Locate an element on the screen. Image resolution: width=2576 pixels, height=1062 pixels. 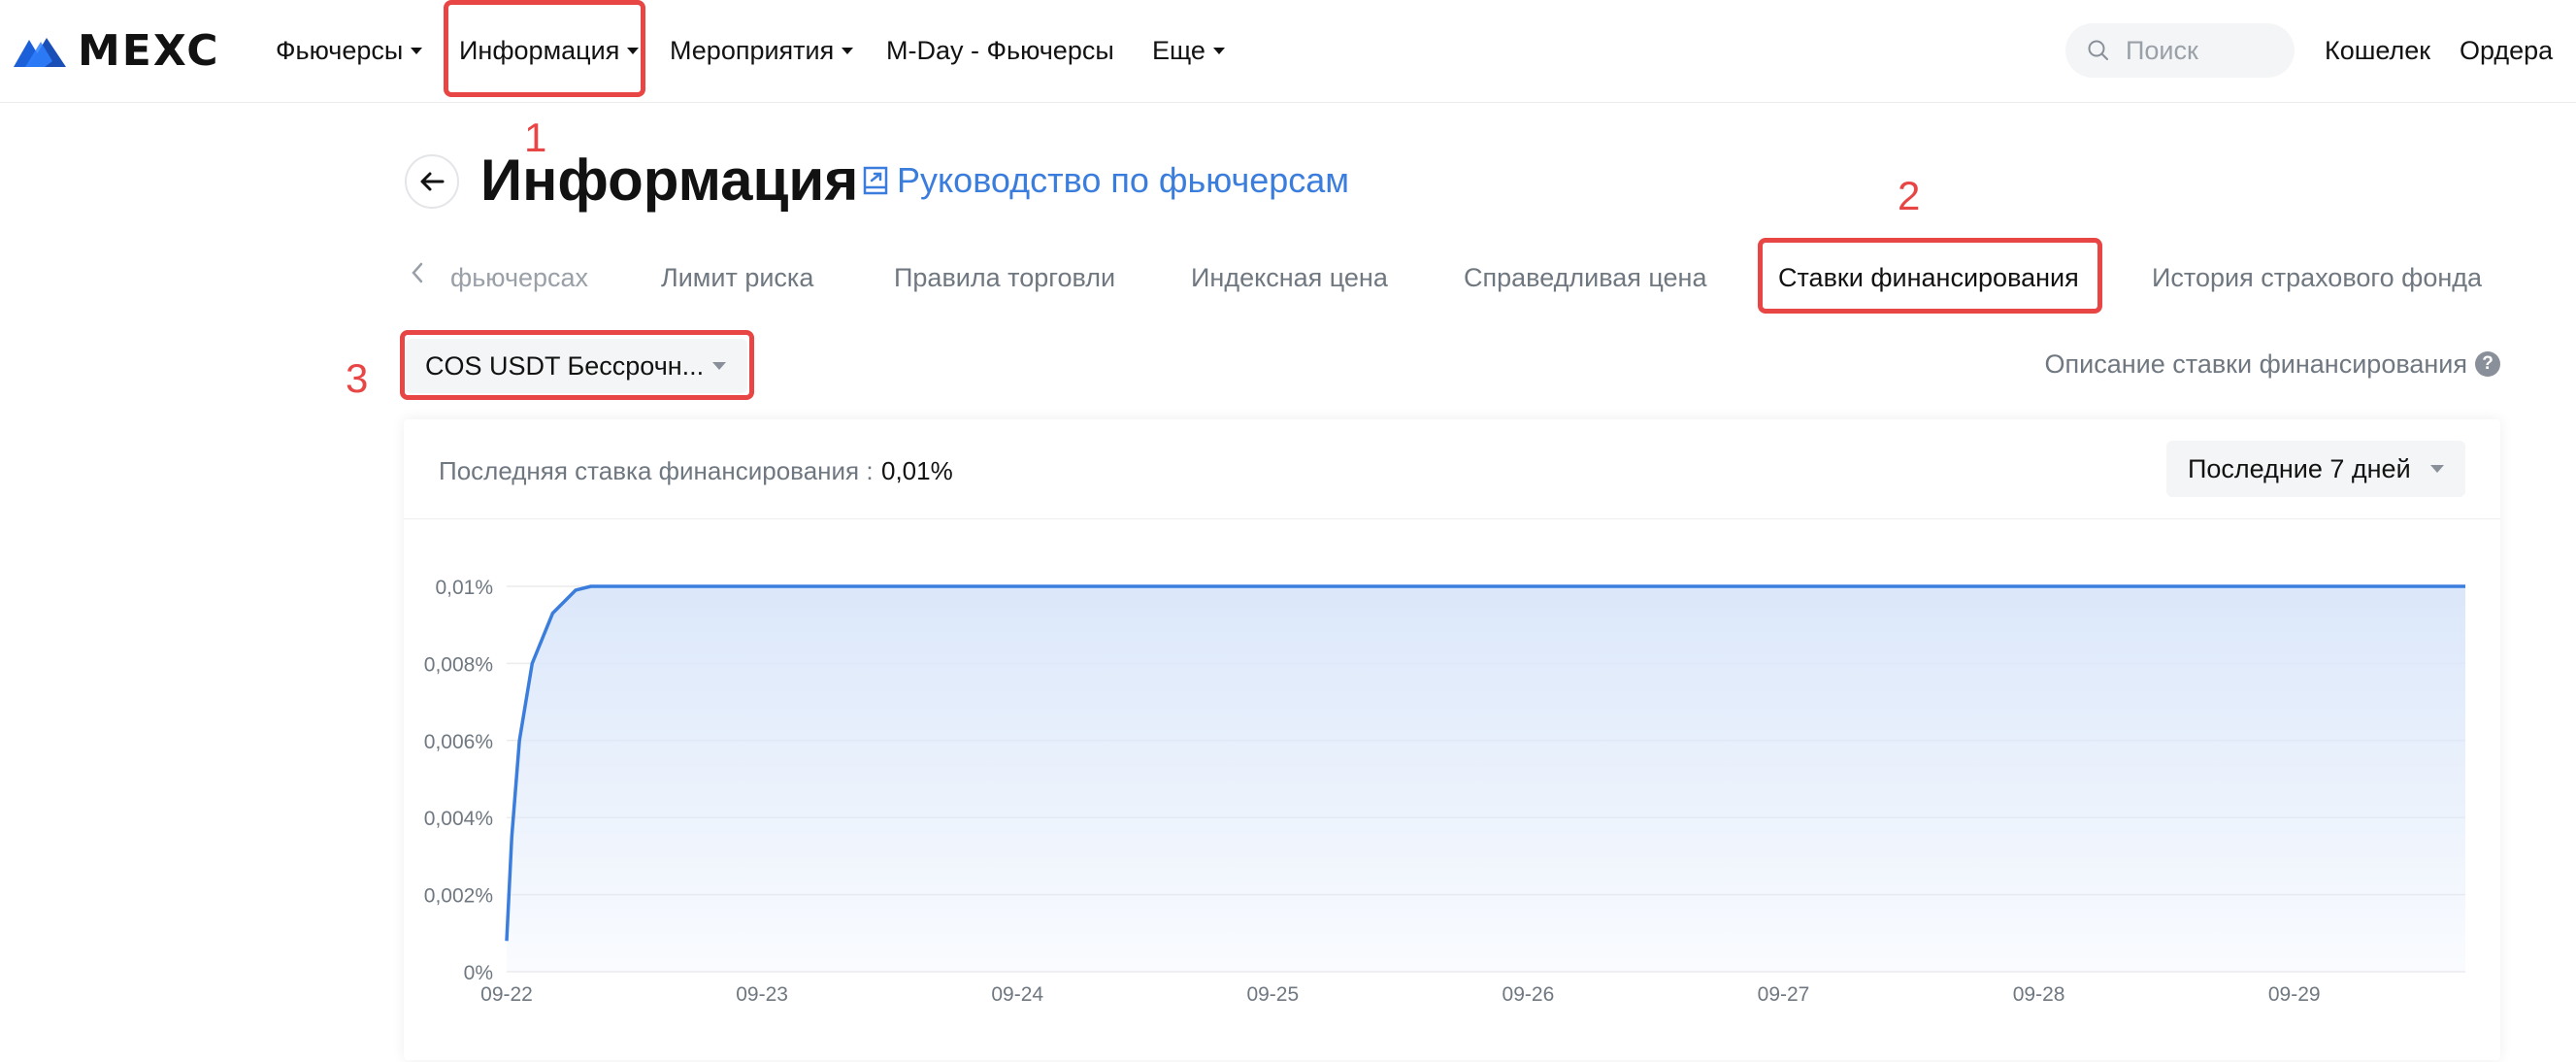
search-input is located at coordinates (2203, 51).